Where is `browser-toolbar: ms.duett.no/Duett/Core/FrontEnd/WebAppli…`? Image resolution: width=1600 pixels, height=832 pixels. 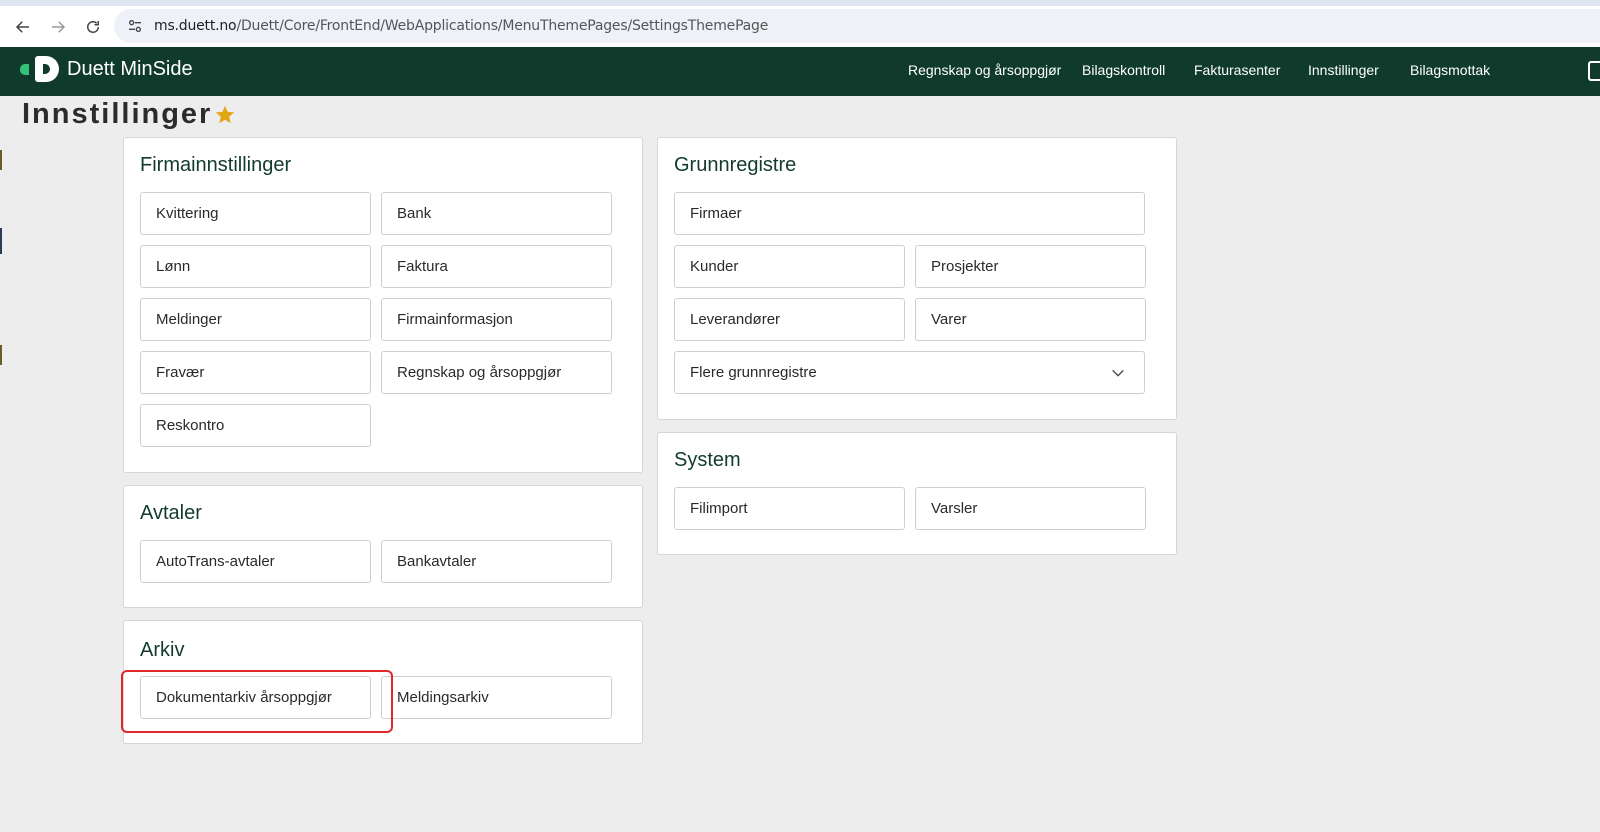 browser-toolbar: ms.duett.no/Duett/Core/FrontEnd/WebAppli… is located at coordinates (800, 23).